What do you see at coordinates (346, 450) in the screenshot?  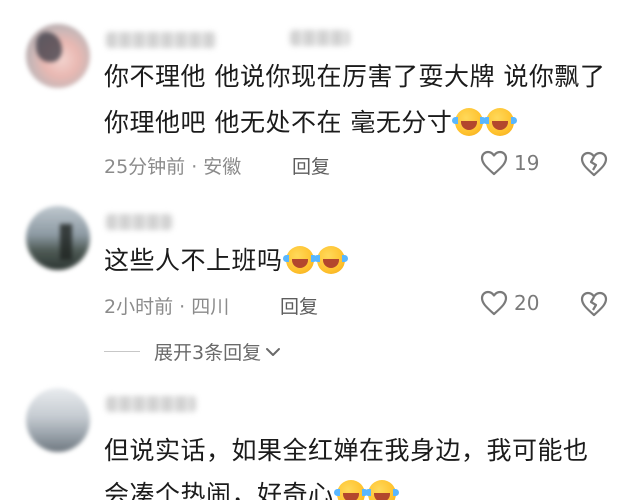 I see `comment-text-line: 但说实话，如果全红婵在我身边，我可能也` at bounding box center [346, 450].